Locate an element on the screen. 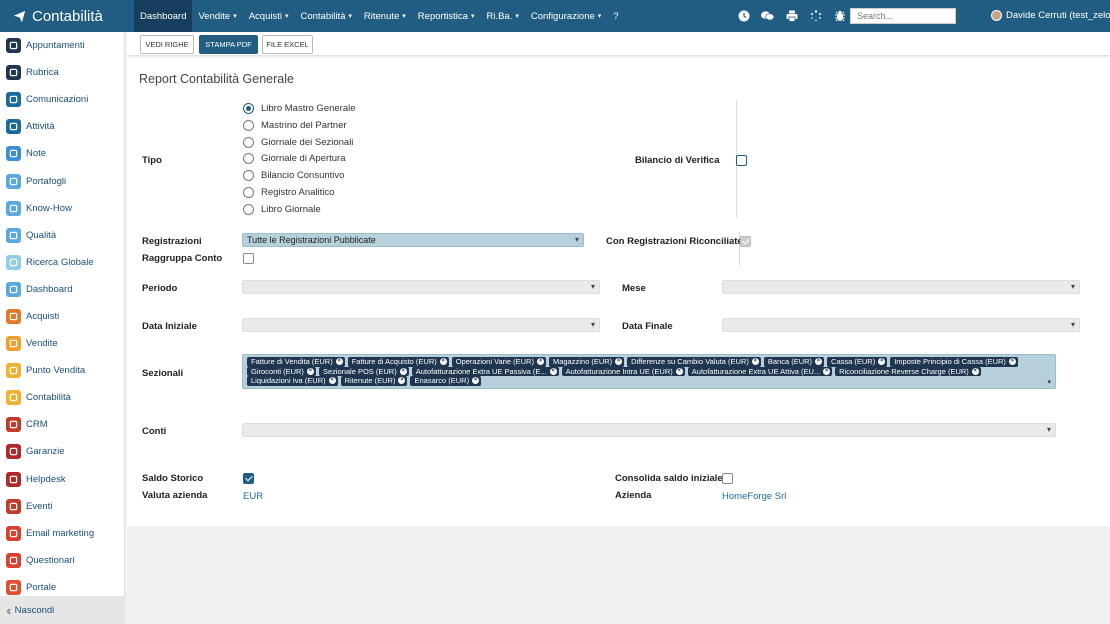 The height and width of the screenshot is (624, 1110). app-brand: Contabilità is located at coordinates (67, 16).